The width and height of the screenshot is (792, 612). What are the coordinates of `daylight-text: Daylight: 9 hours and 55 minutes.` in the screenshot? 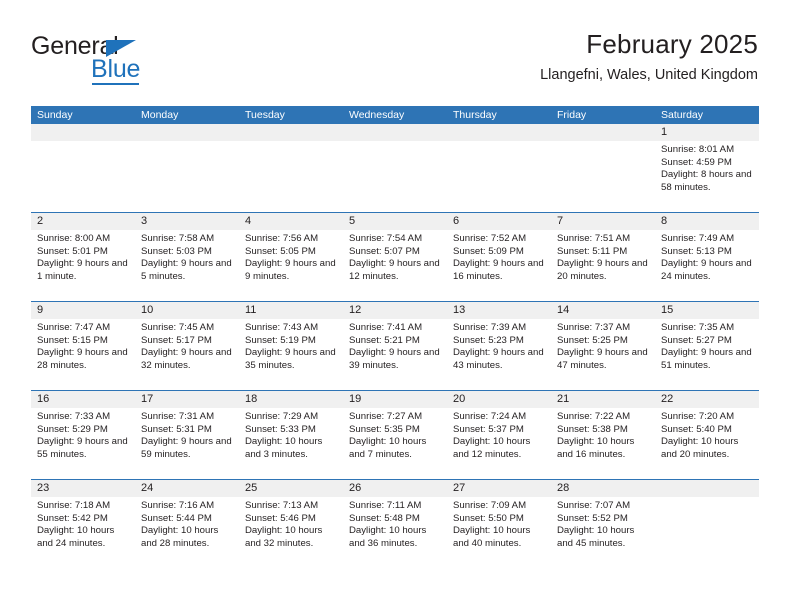 It's located at (82, 448).